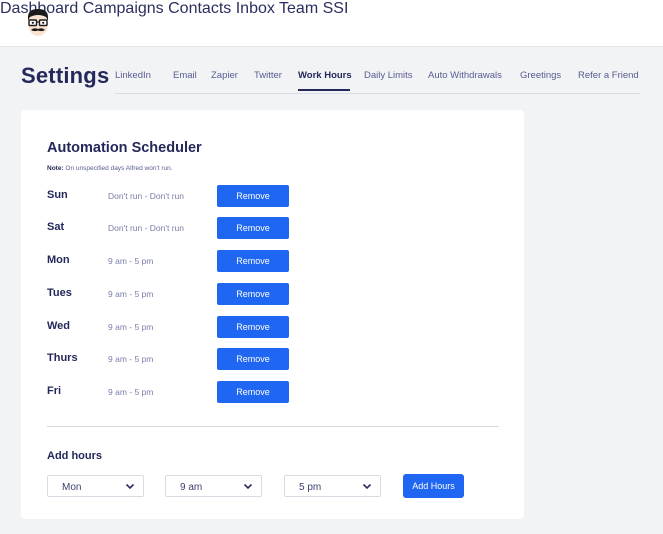 Image resolution: width=663 pixels, height=534 pixels. What do you see at coordinates (253, 359) in the screenshot?
I see `remove-button-thurs: Remove` at bounding box center [253, 359].